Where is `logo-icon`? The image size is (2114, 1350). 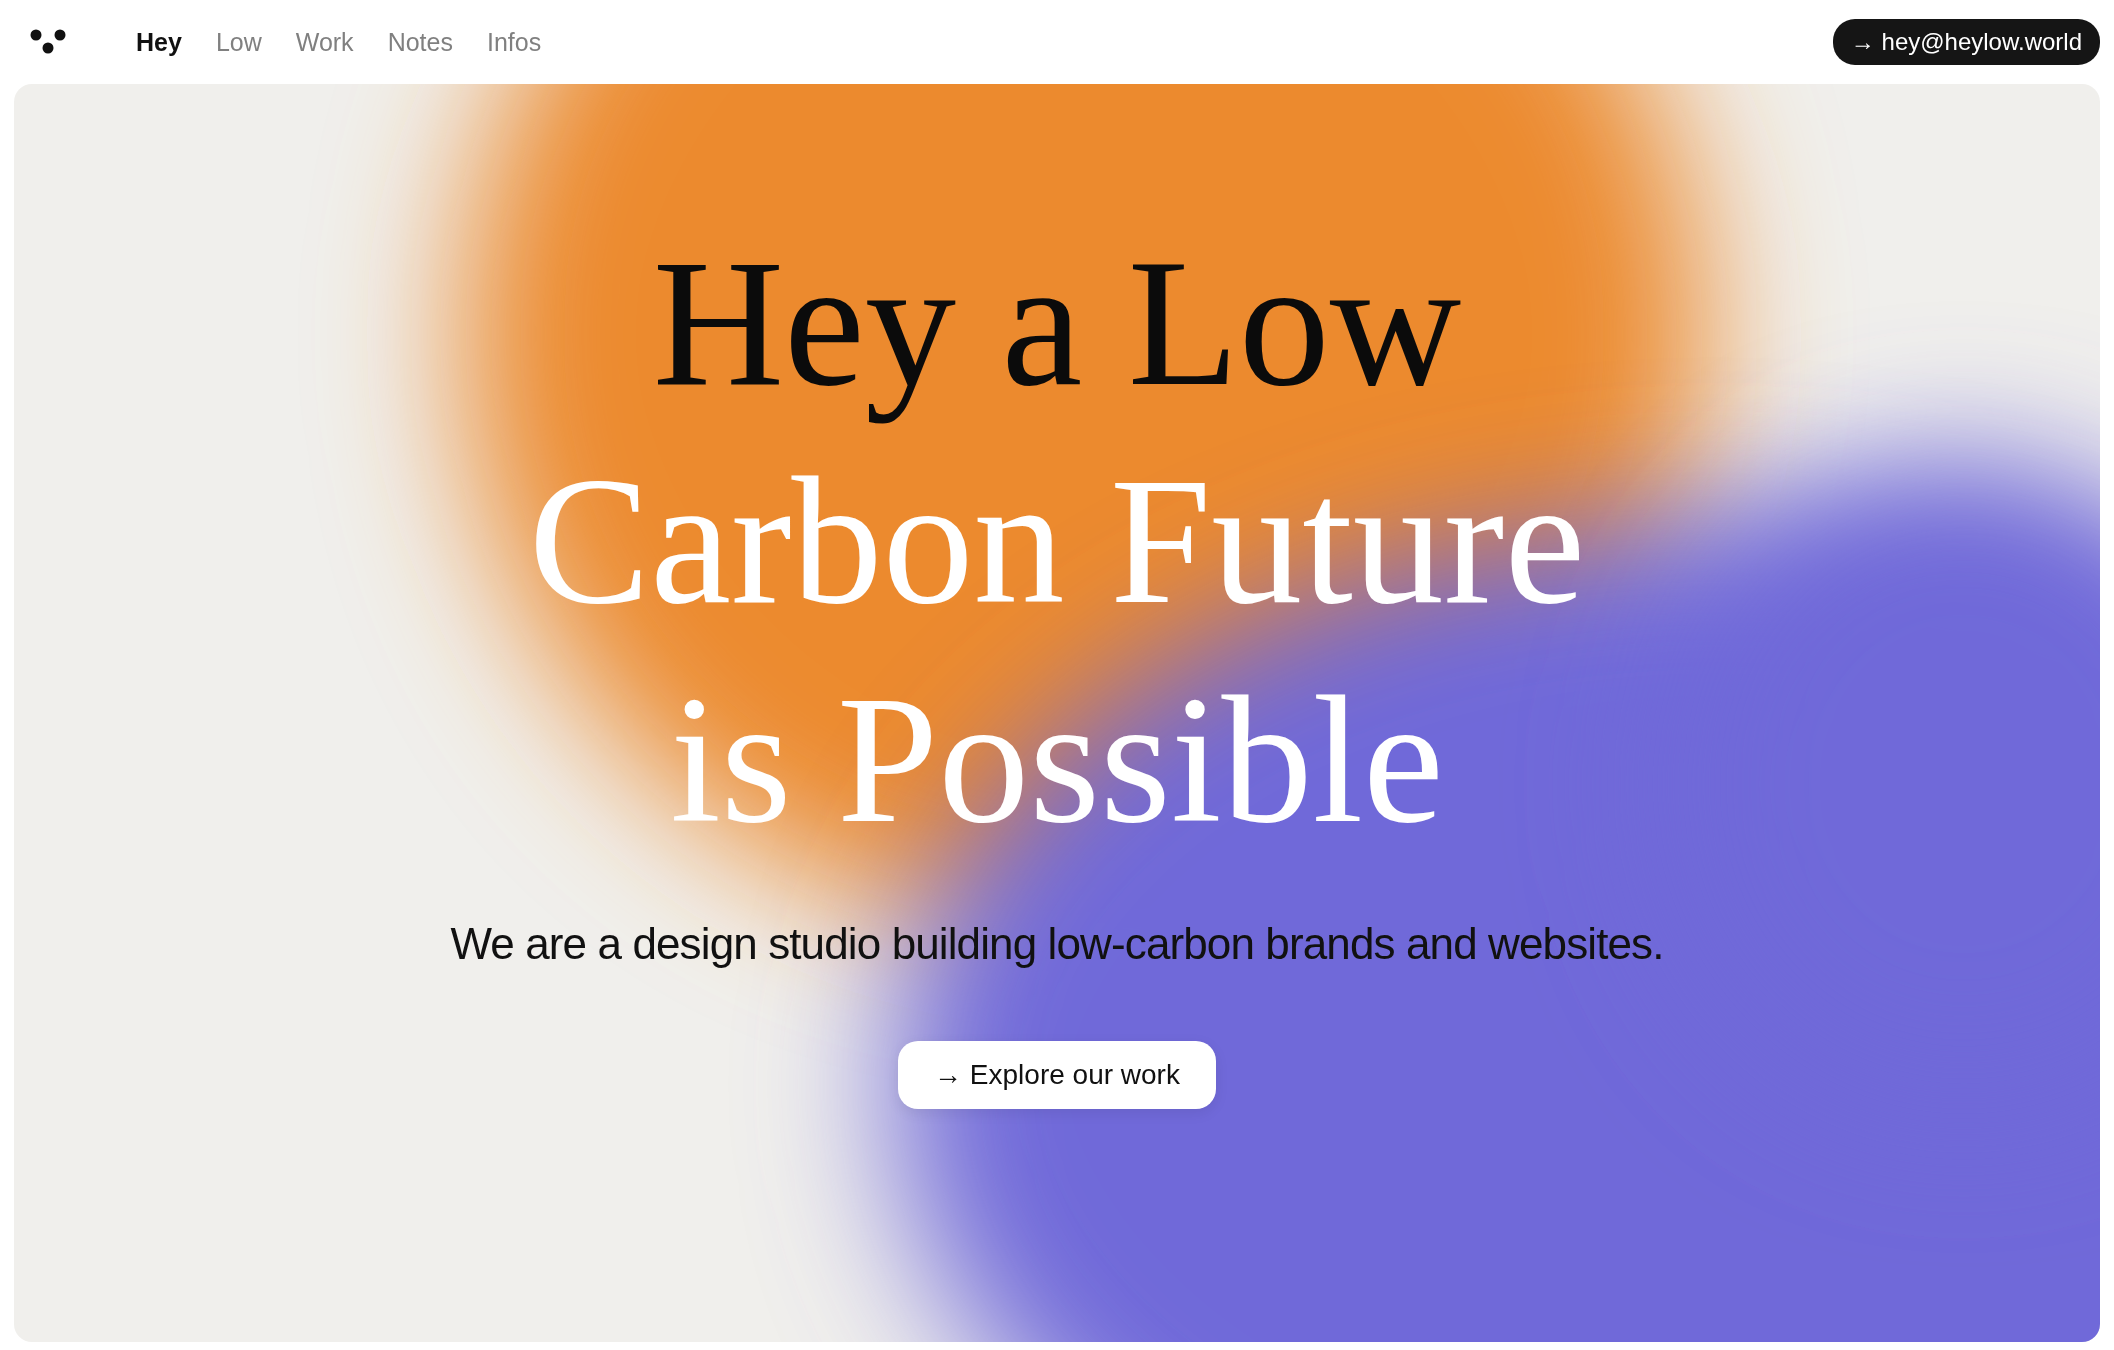 logo-icon is located at coordinates (48, 42).